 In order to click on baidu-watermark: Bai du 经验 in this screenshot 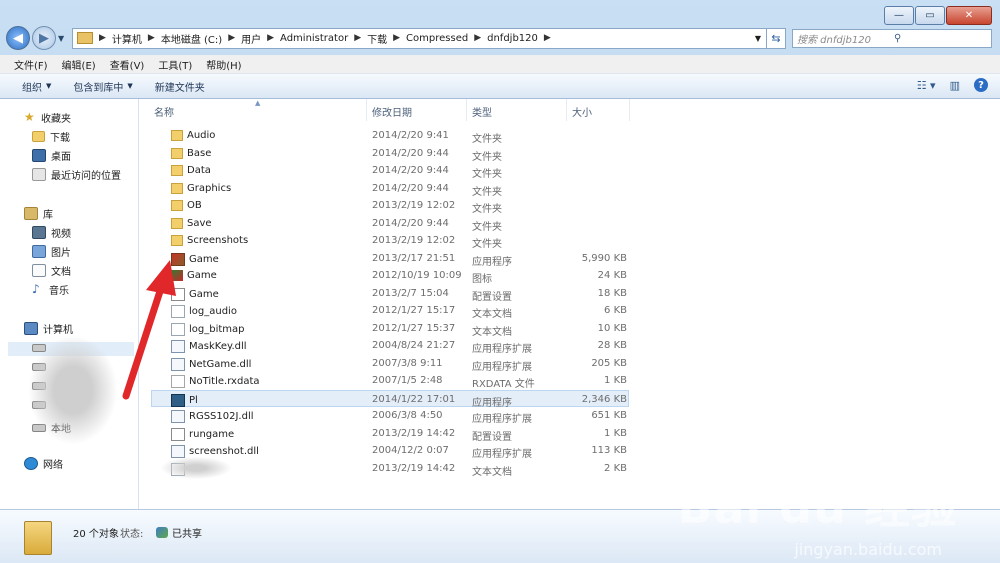, I will do `click(817, 507)`.